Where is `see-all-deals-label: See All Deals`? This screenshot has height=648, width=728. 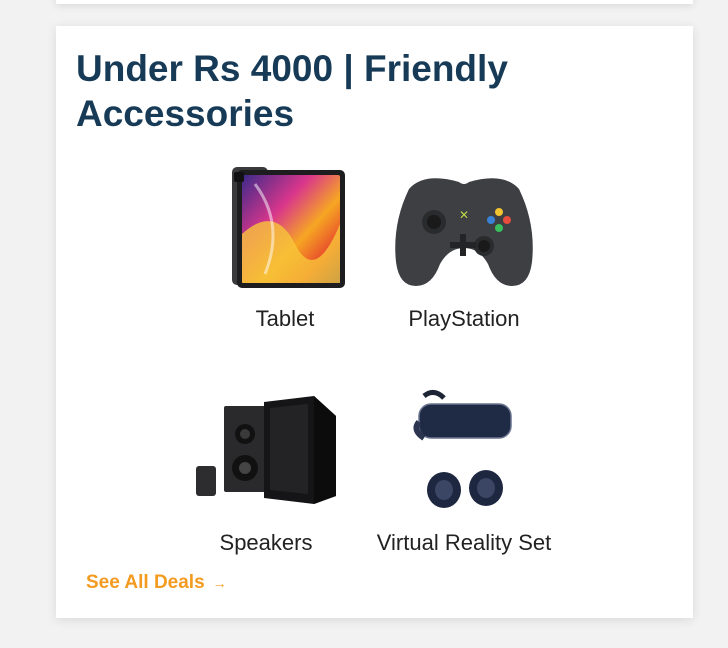 see-all-deals-label: See All Deals is located at coordinates (145, 582).